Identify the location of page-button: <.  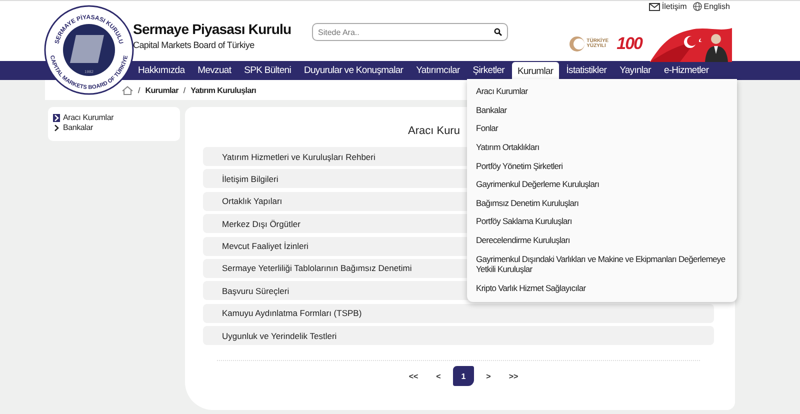
(438, 376).